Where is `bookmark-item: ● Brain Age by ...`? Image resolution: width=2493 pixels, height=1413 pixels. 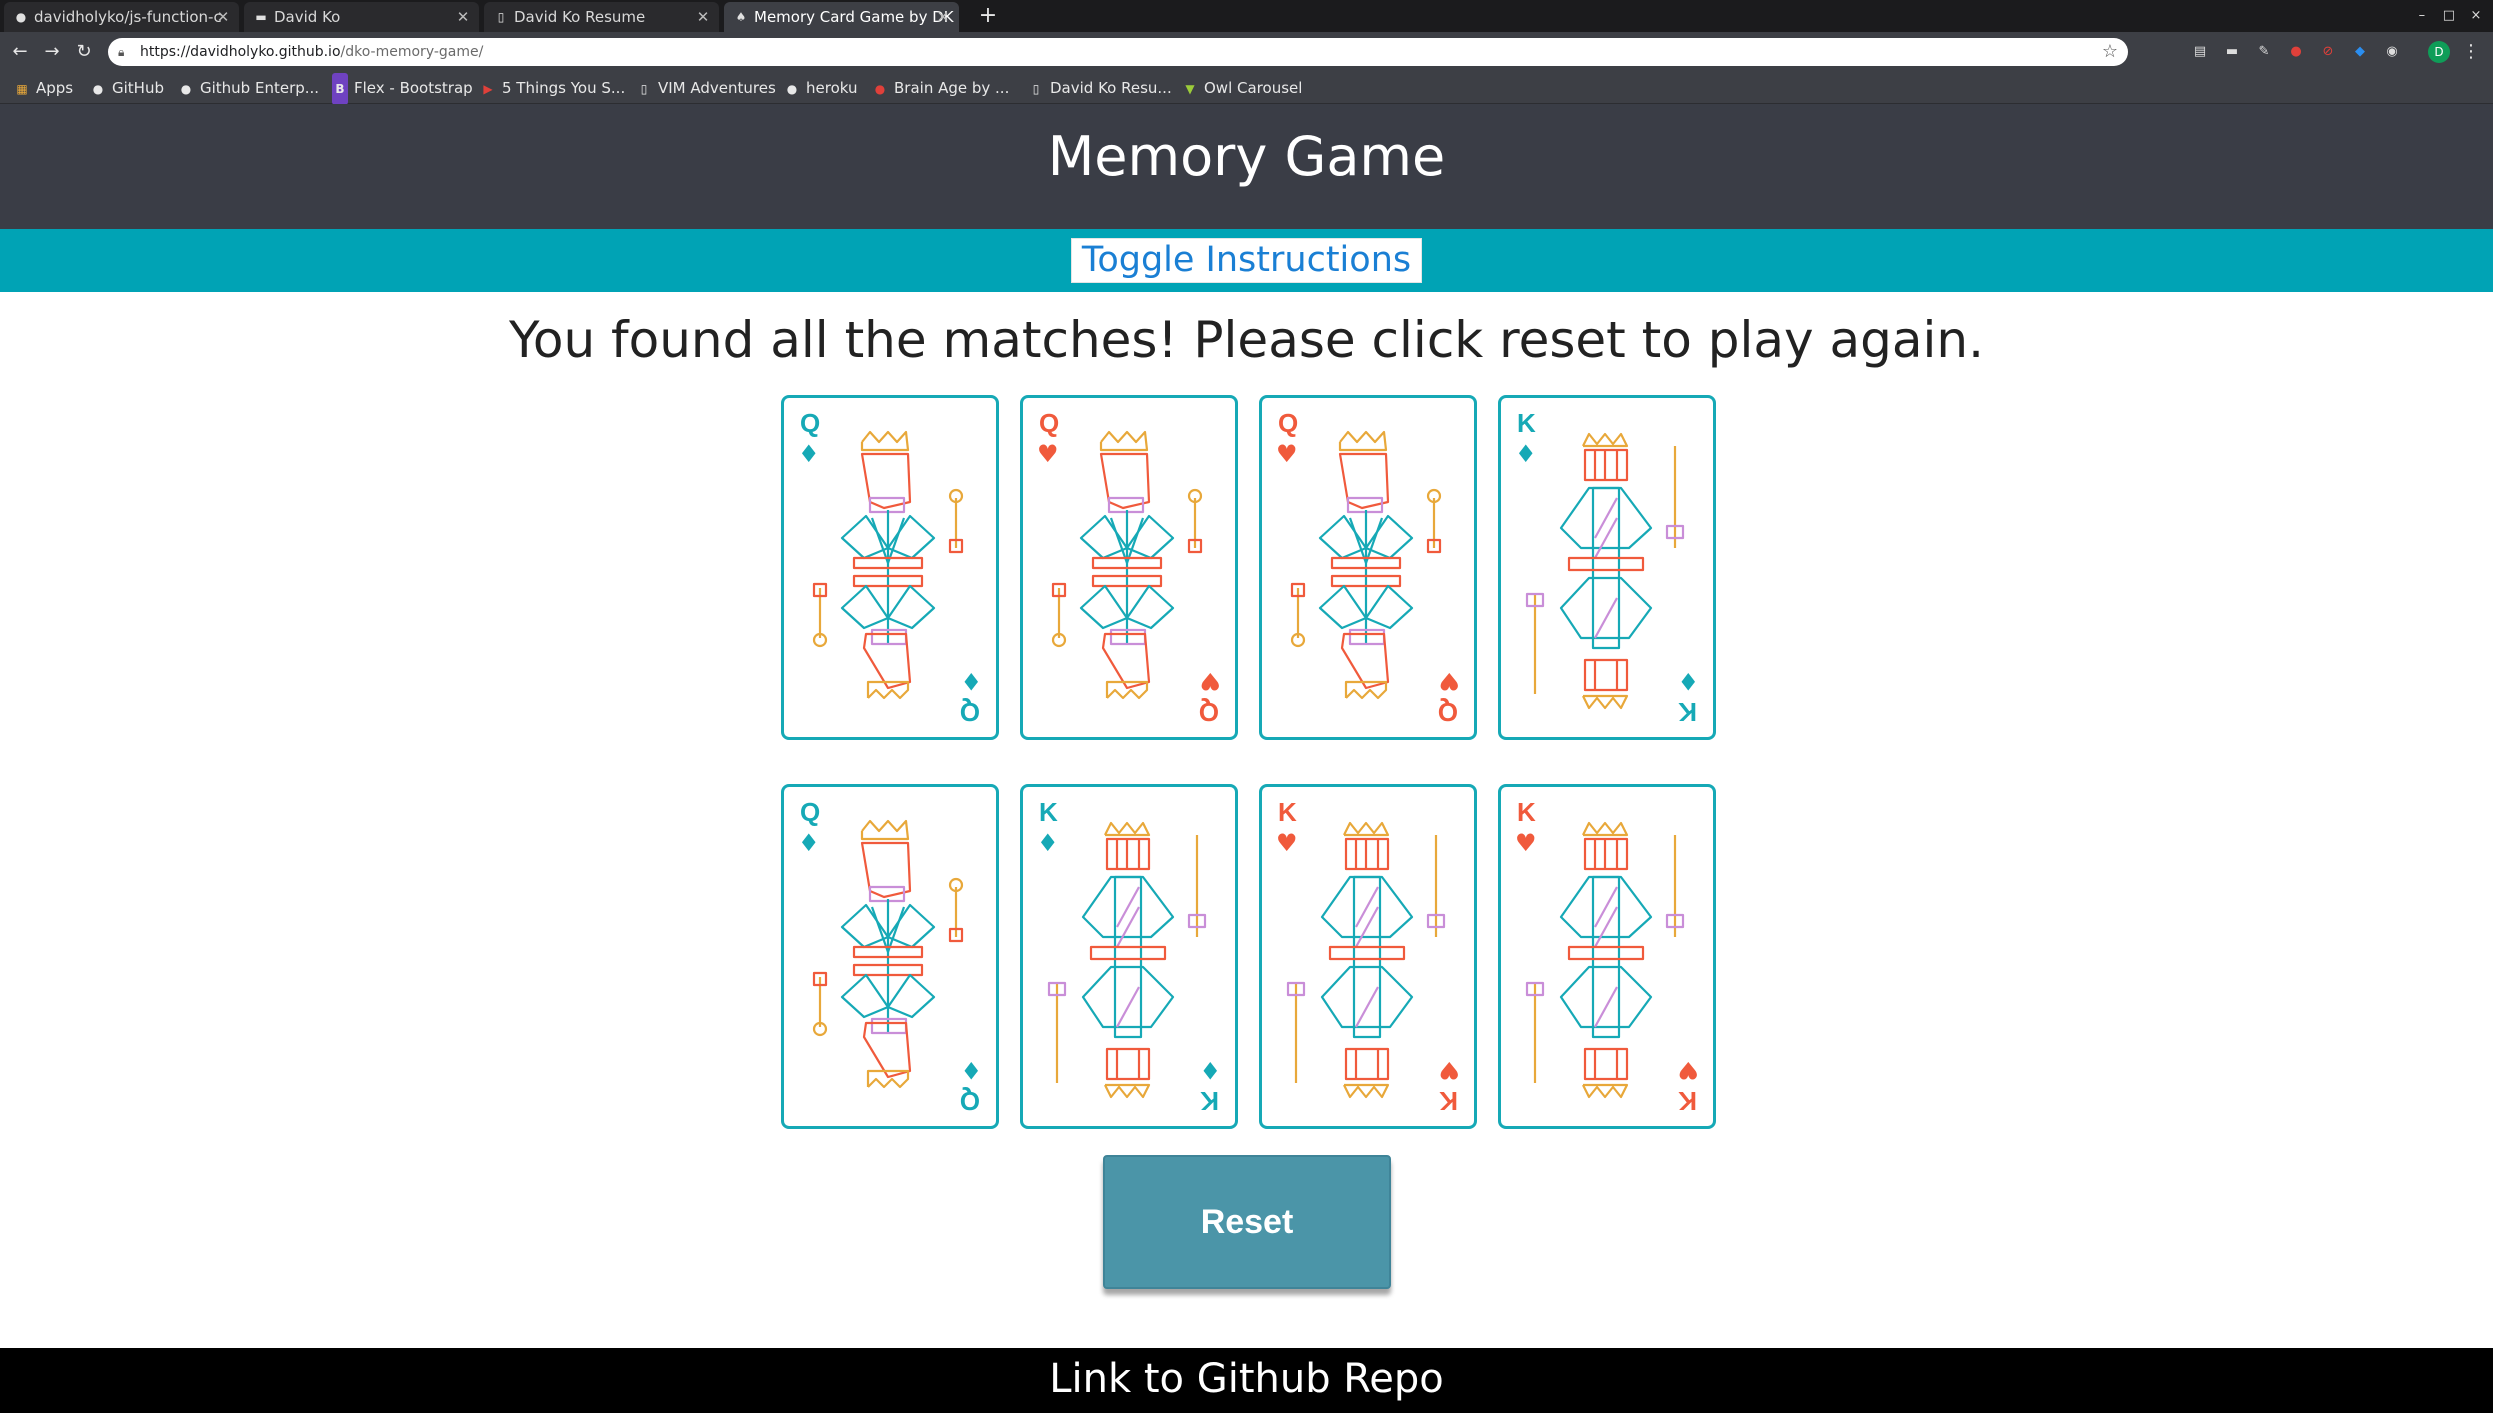 bookmark-item: ● Brain Age by ... is located at coordinates (941, 88).